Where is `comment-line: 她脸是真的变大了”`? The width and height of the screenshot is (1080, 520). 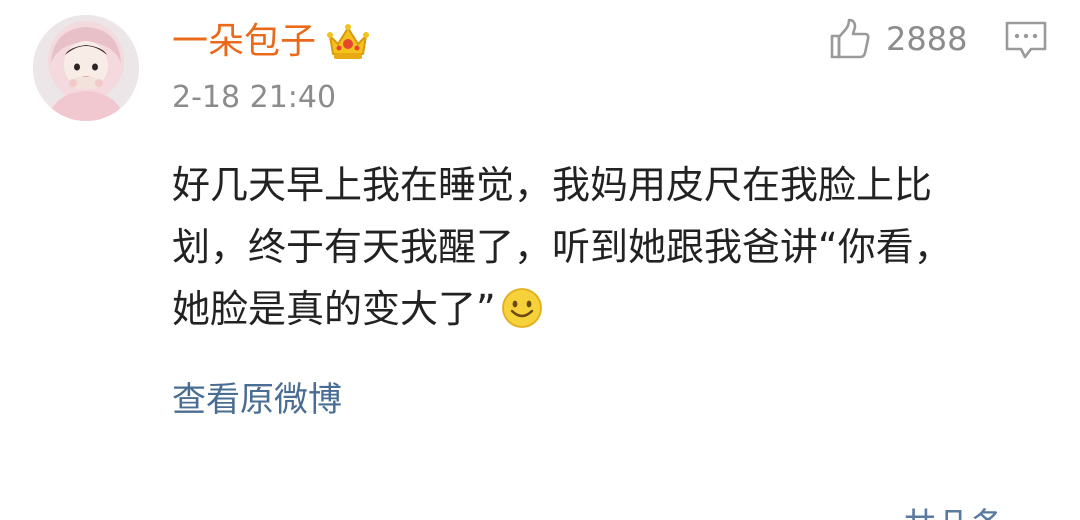
comment-line: 她脸是真的变大了” is located at coordinates (612, 309).